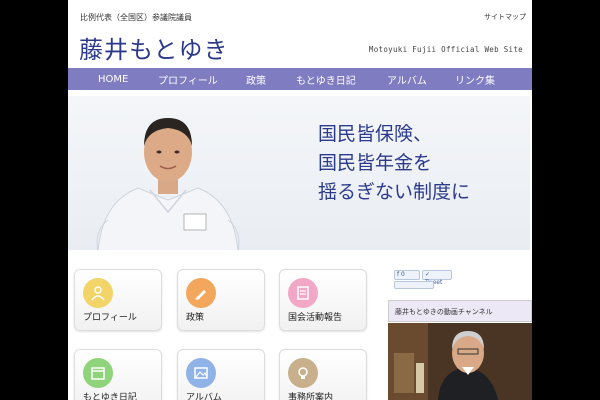  What do you see at coordinates (98, 293) in the screenshot?
I see `person-icon` at bounding box center [98, 293].